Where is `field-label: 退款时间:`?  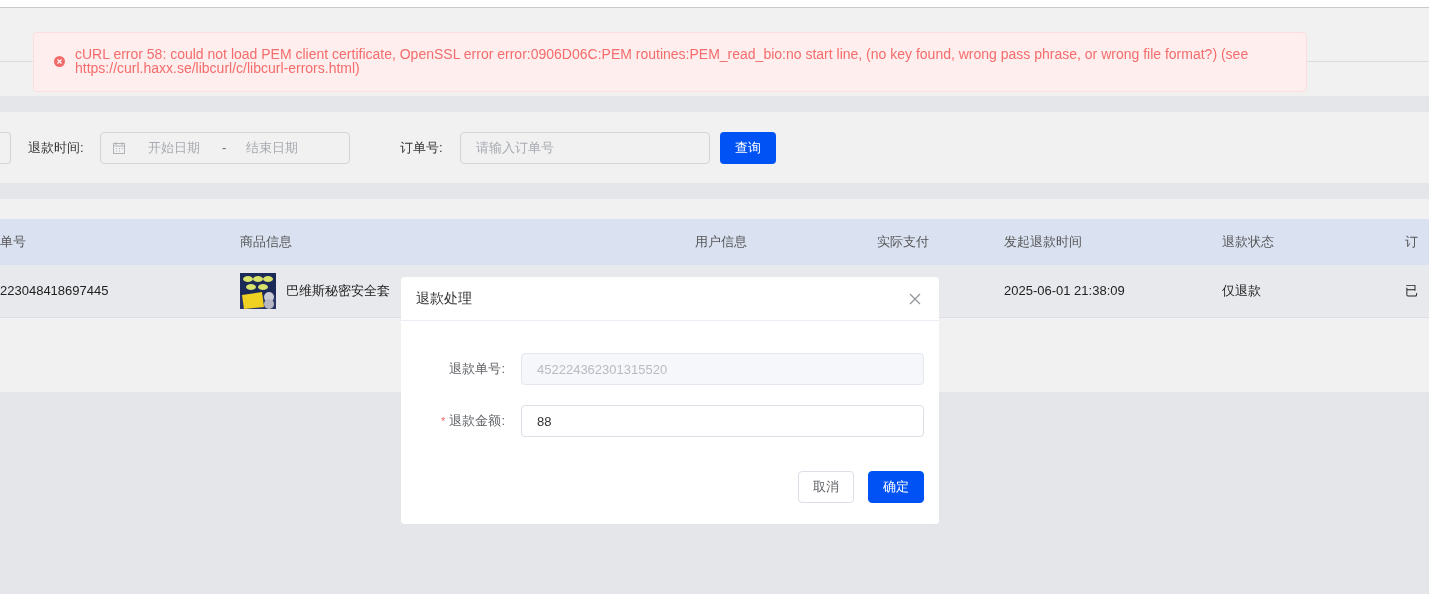
field-label: 退款时间: is located at coordinates (56, 147).